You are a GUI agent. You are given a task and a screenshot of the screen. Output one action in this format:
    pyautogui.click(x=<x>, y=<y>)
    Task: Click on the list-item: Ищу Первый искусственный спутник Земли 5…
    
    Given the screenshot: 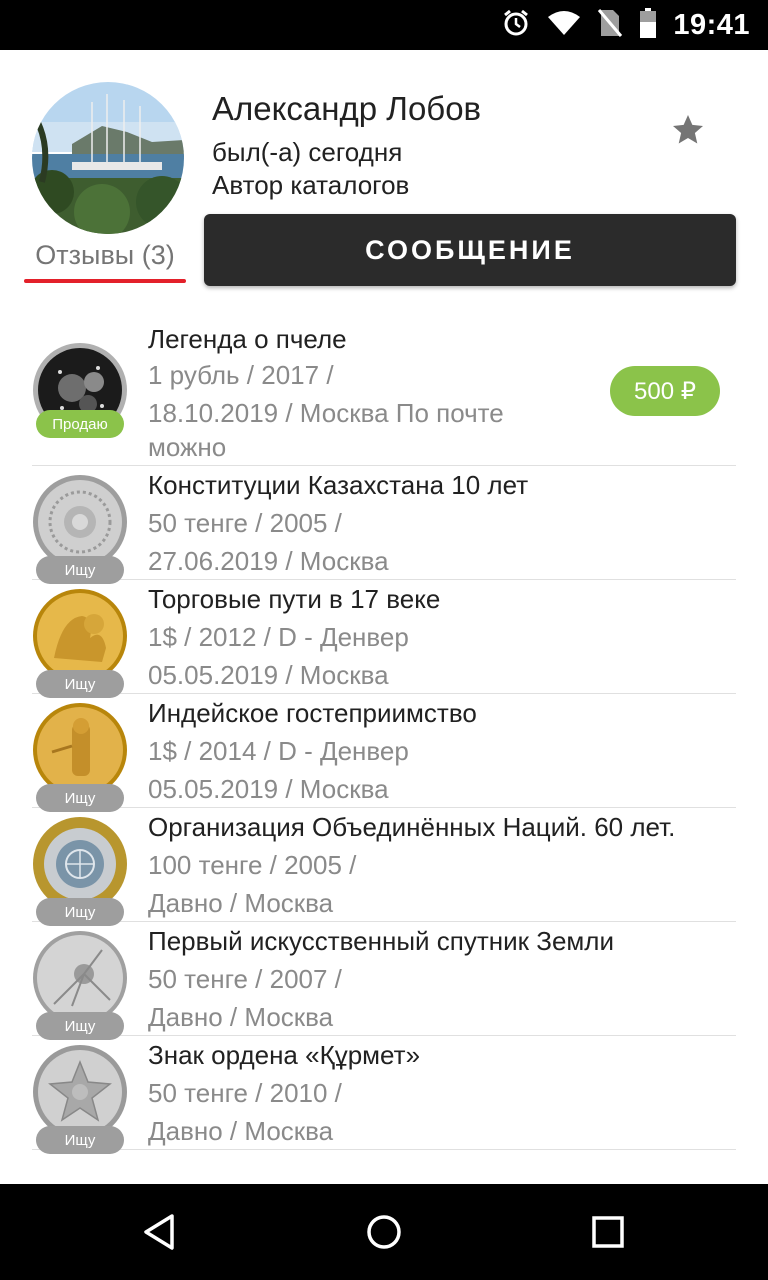 What is the action you would take?
    pyautogui.click(x=384, y=981)
    